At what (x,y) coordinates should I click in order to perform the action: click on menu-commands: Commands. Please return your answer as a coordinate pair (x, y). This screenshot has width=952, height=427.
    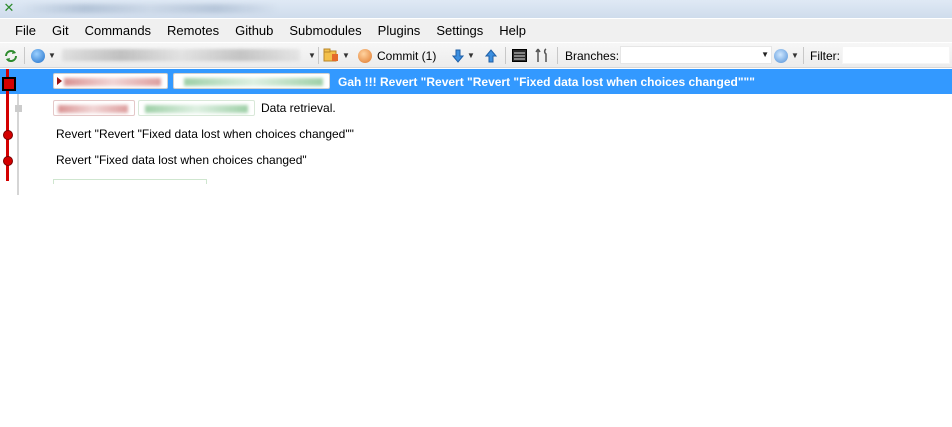
    Looking at the image, I should click on (118, 30).